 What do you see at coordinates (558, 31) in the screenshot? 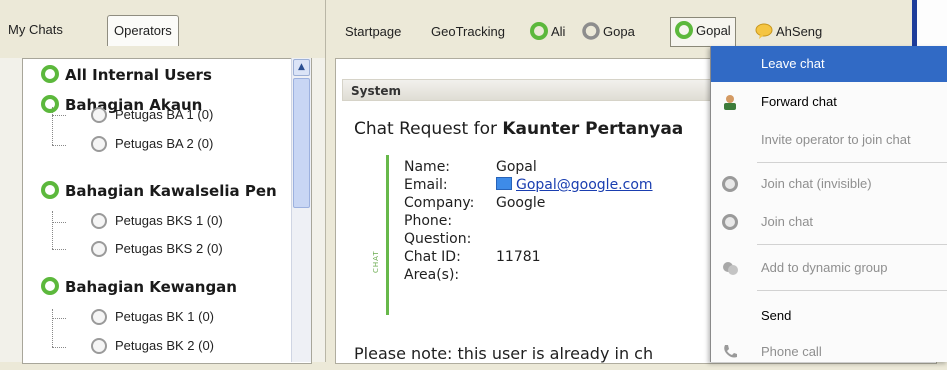
I see `tab-label: Ali` at bounding box center [558, 31].